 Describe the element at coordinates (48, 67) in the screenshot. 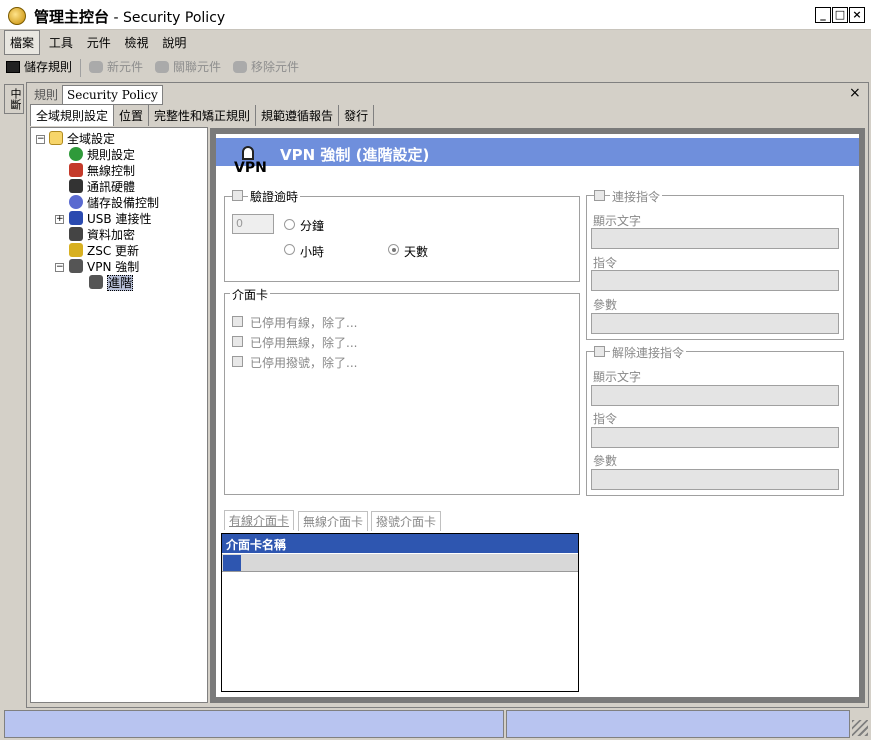

I see `save-rules-label: 儲存規則` at that location.